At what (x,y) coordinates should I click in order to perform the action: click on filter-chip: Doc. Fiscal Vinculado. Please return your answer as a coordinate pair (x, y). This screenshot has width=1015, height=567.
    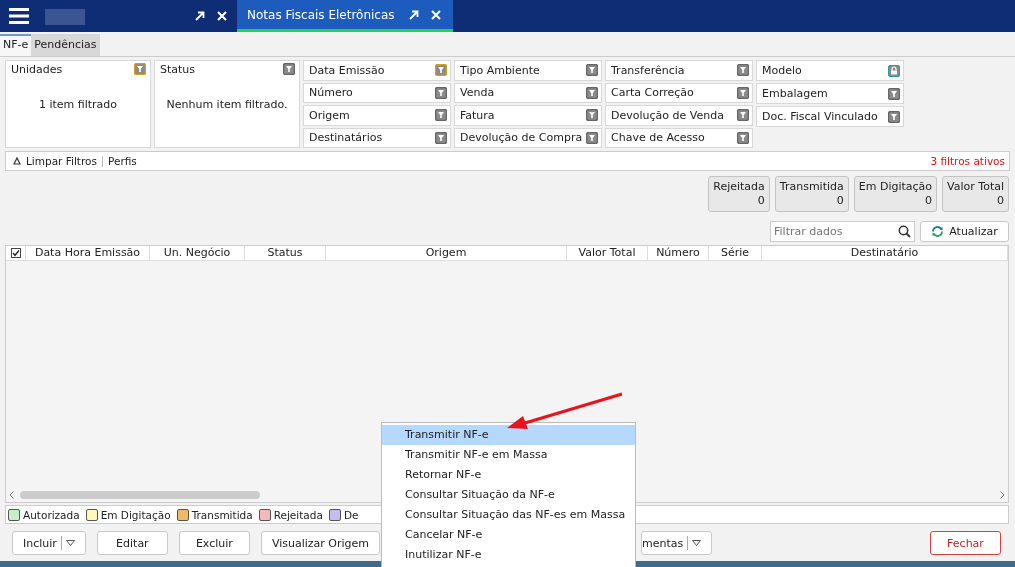
    Looking at the image, I should click on (830, 116).